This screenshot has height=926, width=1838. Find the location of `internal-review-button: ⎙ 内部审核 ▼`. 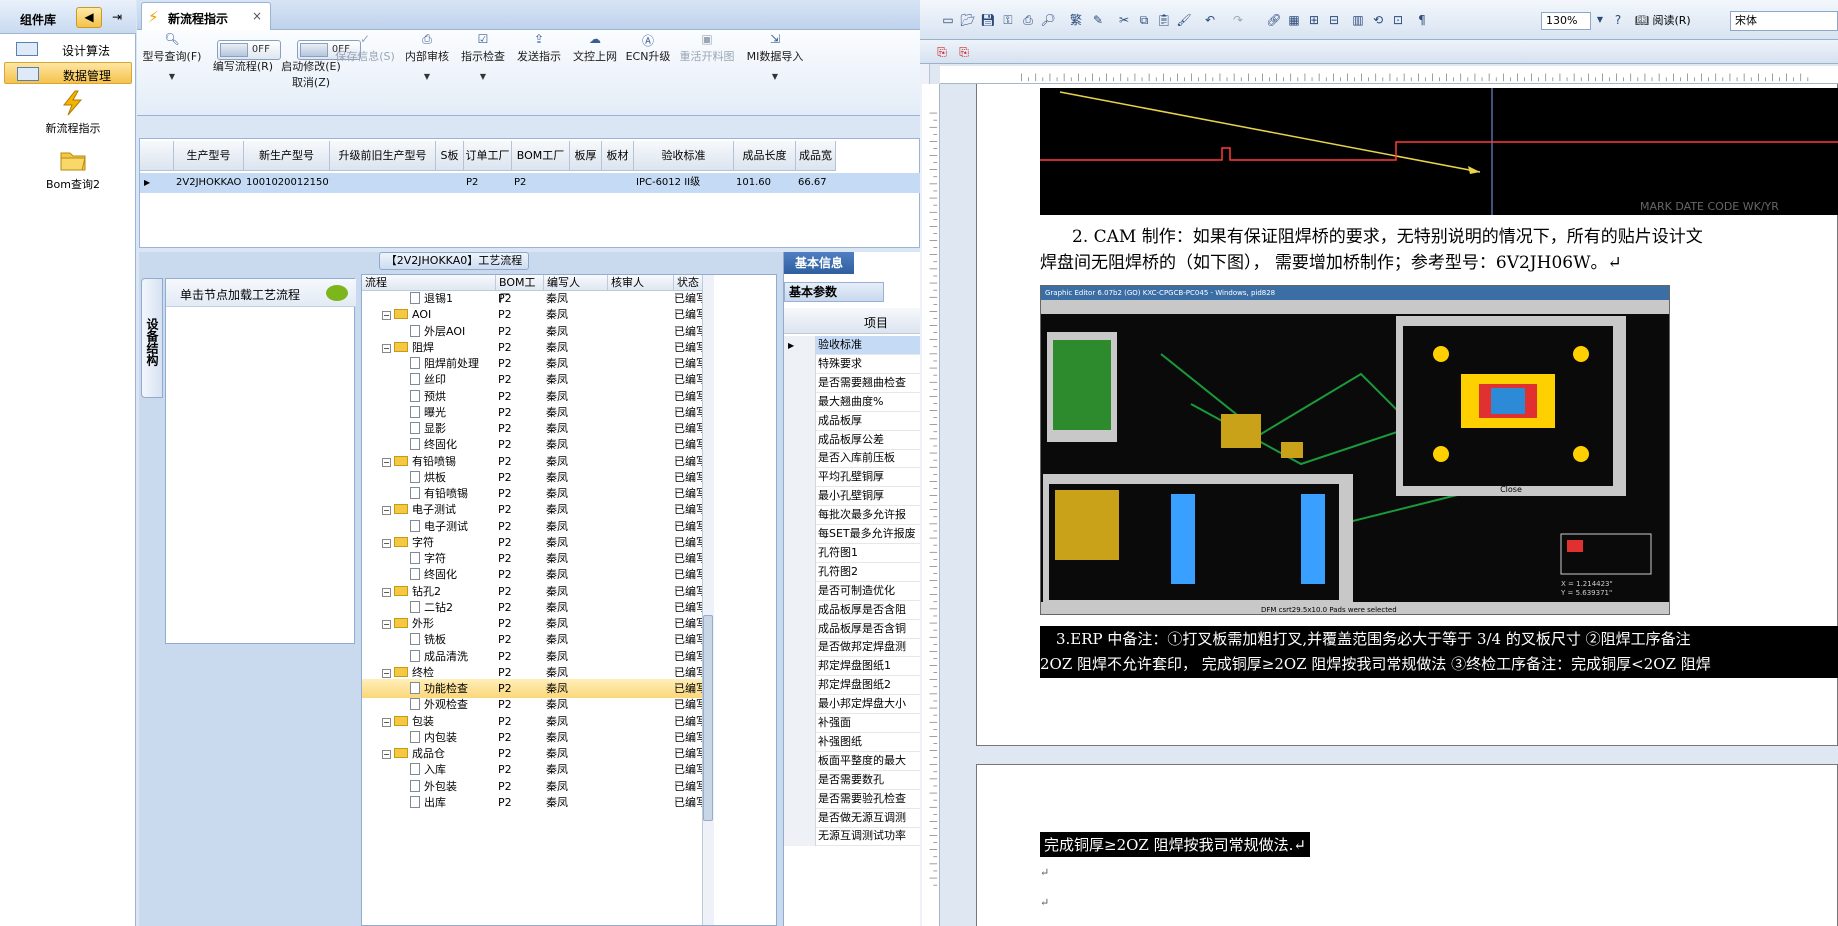

internal-review-button: ⎙ 内部审核 ▼ is located at coordinates (427, 56).